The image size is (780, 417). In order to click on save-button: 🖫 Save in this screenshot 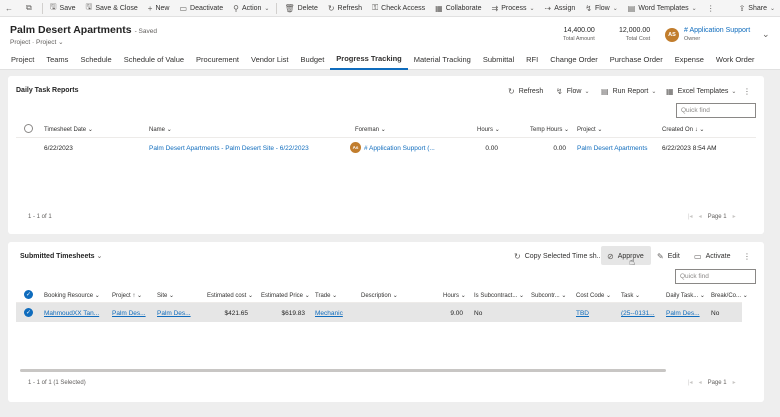, I will do `click(63, 8)`.